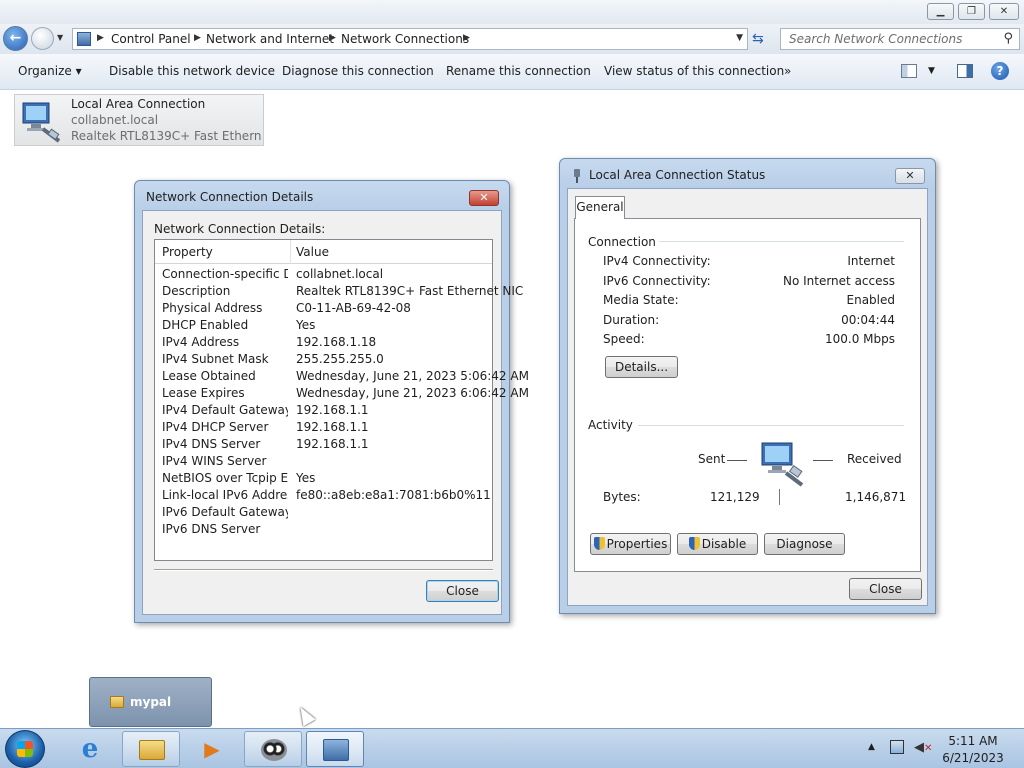  Describe the element at coordinates (323, 428) in the screenshot. I see `table-row: IPv4 DHCP Server 192.168.1.1` at that location.